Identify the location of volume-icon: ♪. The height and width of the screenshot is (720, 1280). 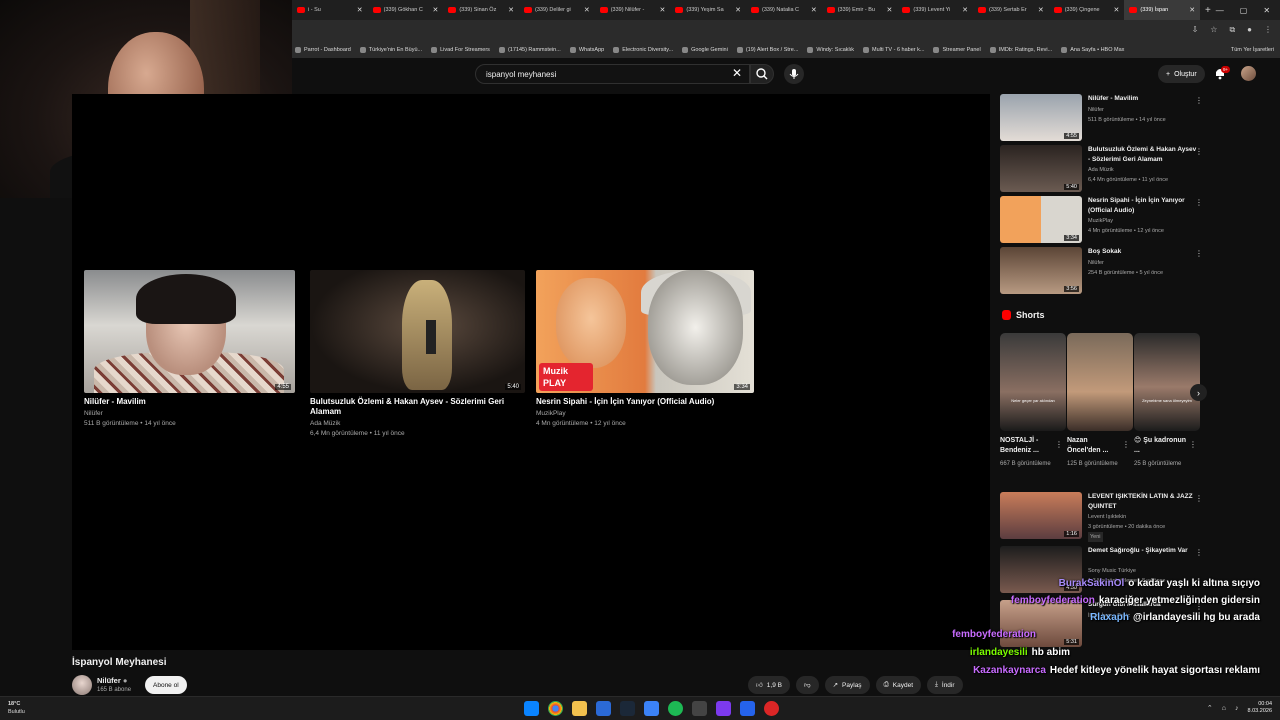
(1237, 708).